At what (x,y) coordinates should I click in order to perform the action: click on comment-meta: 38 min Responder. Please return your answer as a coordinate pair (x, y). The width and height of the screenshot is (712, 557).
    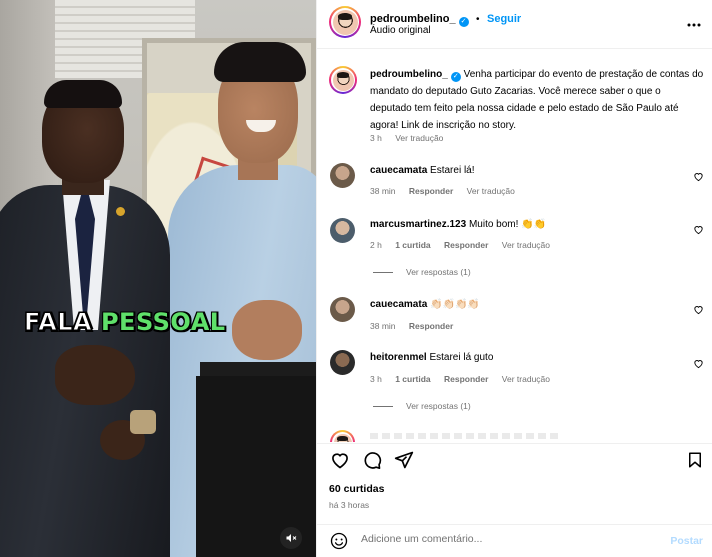
    Looking at the image, I should click on (417, 326).